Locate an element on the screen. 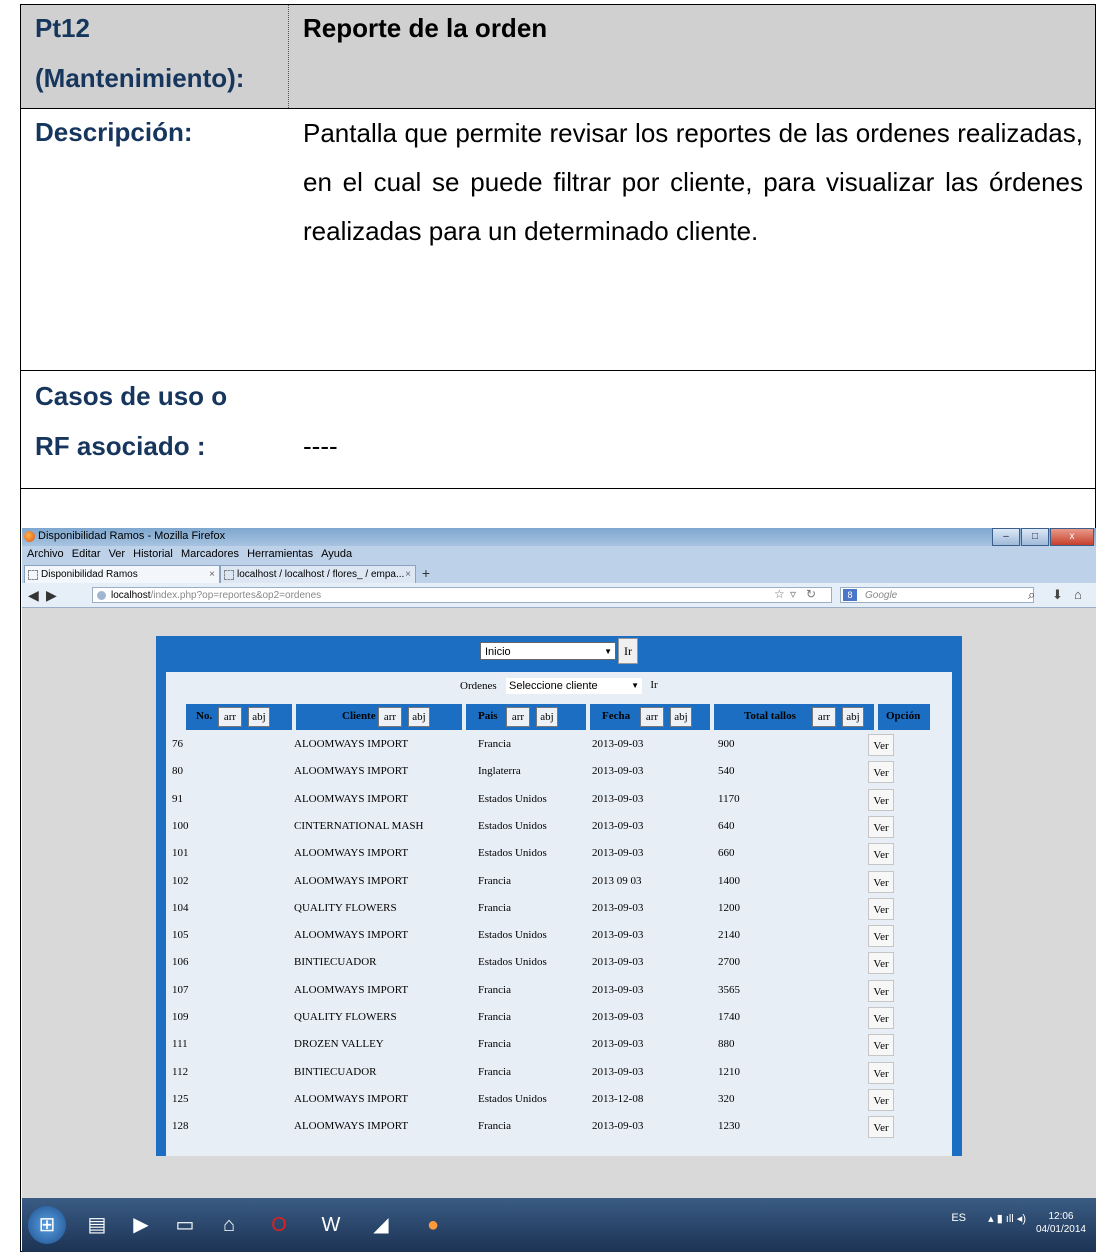 The image size is (1096, 1252). cell-no: 125 is located at coordinates (180, 1098).